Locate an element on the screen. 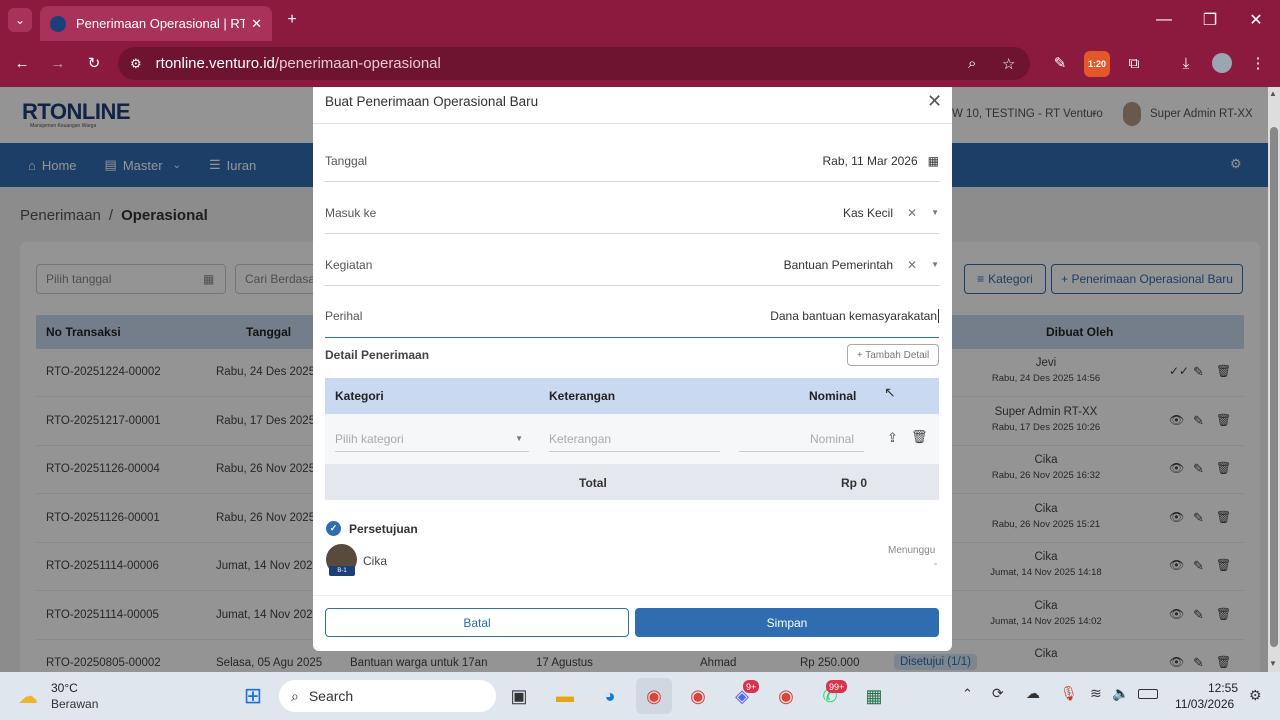  kategori-placeholder: Pilih kategori is located at coordinates (369, 438).